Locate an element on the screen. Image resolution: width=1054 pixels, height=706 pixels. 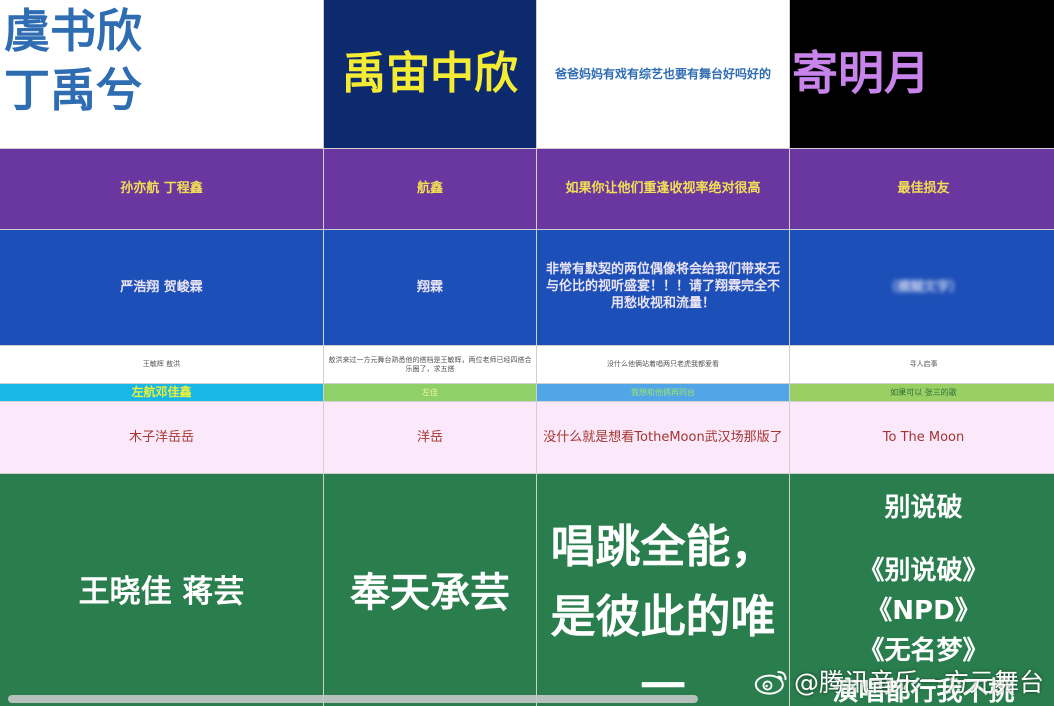
cell-text: 如果你让他们重逢收视率绝对很高 is located at coordinates (663, 189).